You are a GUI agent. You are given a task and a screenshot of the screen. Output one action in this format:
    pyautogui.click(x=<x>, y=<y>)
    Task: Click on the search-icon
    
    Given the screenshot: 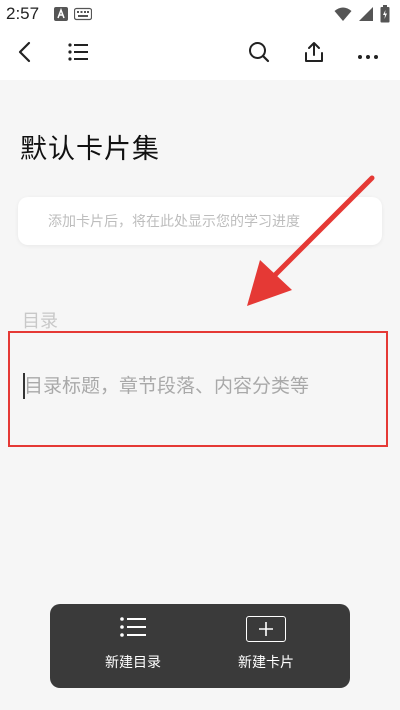 What is the action you would take?
    pyautogui.click(x=259, y=54)
    